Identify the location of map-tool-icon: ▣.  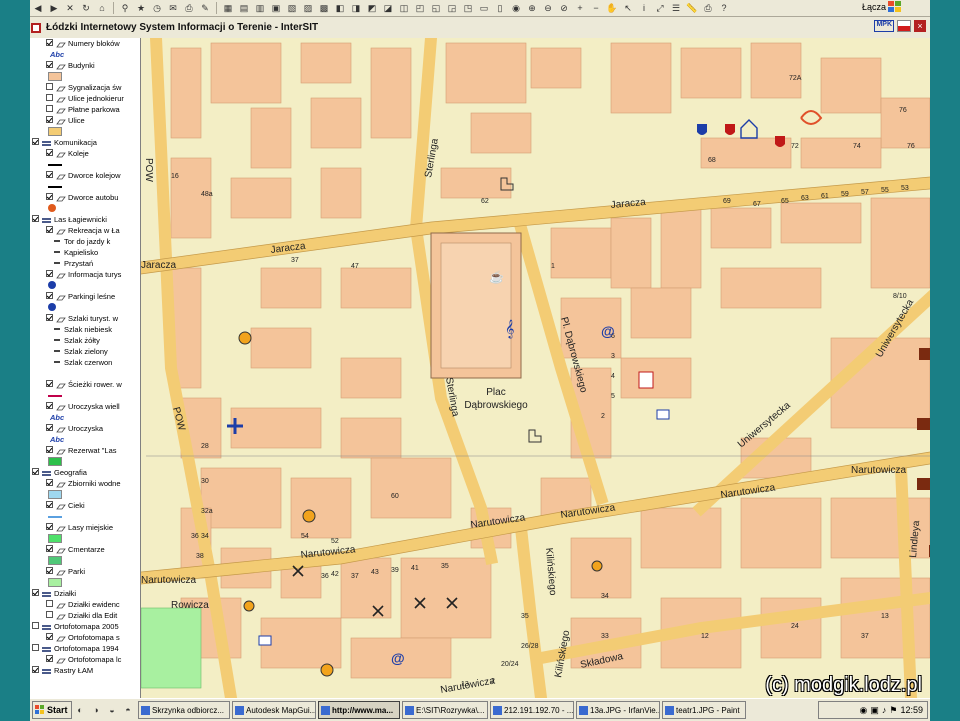
(276, 8).